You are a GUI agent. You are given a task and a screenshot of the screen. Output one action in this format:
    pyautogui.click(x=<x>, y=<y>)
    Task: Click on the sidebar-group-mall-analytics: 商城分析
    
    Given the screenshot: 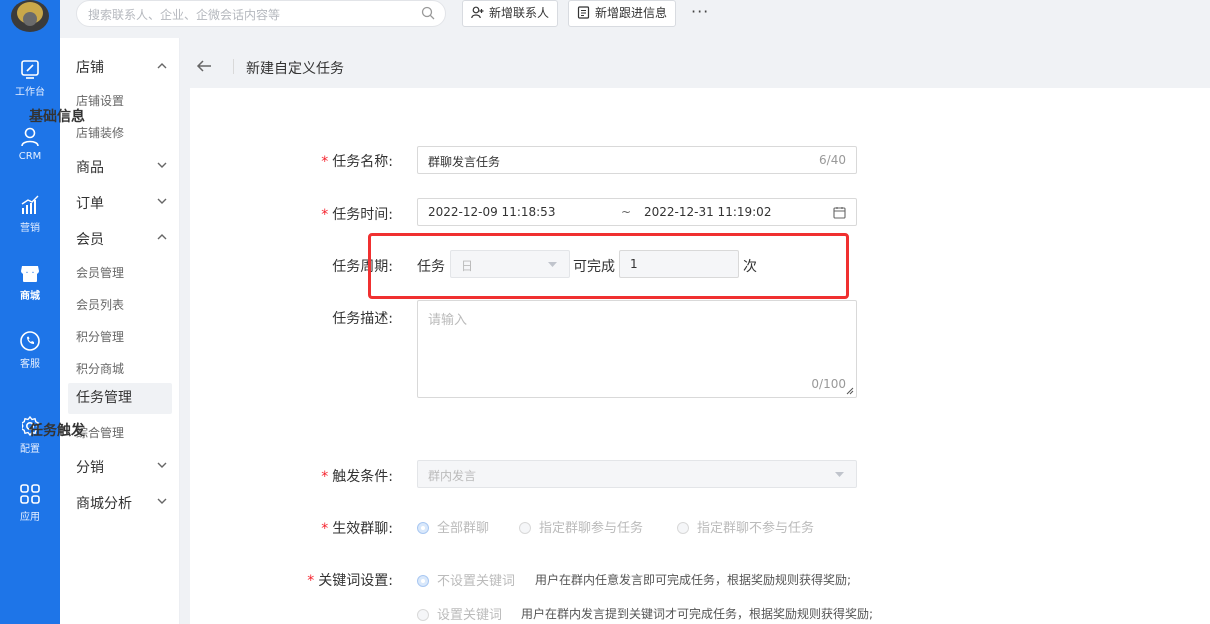 What is the action you would take?
    pyautogui.click(x=104, y=503)
    